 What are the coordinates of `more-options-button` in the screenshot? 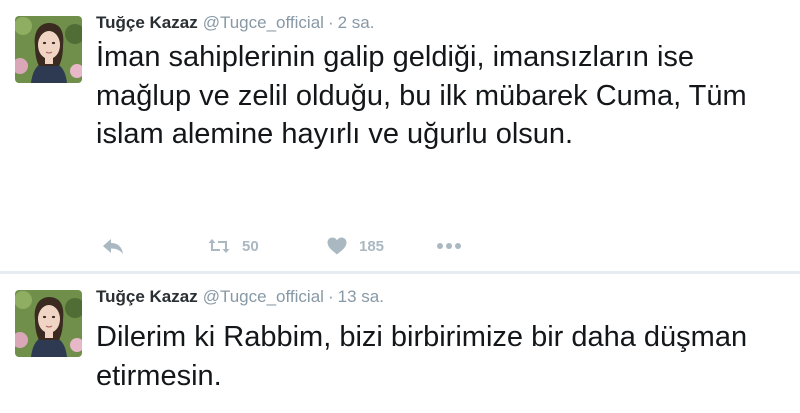 It's located at (449, 246).